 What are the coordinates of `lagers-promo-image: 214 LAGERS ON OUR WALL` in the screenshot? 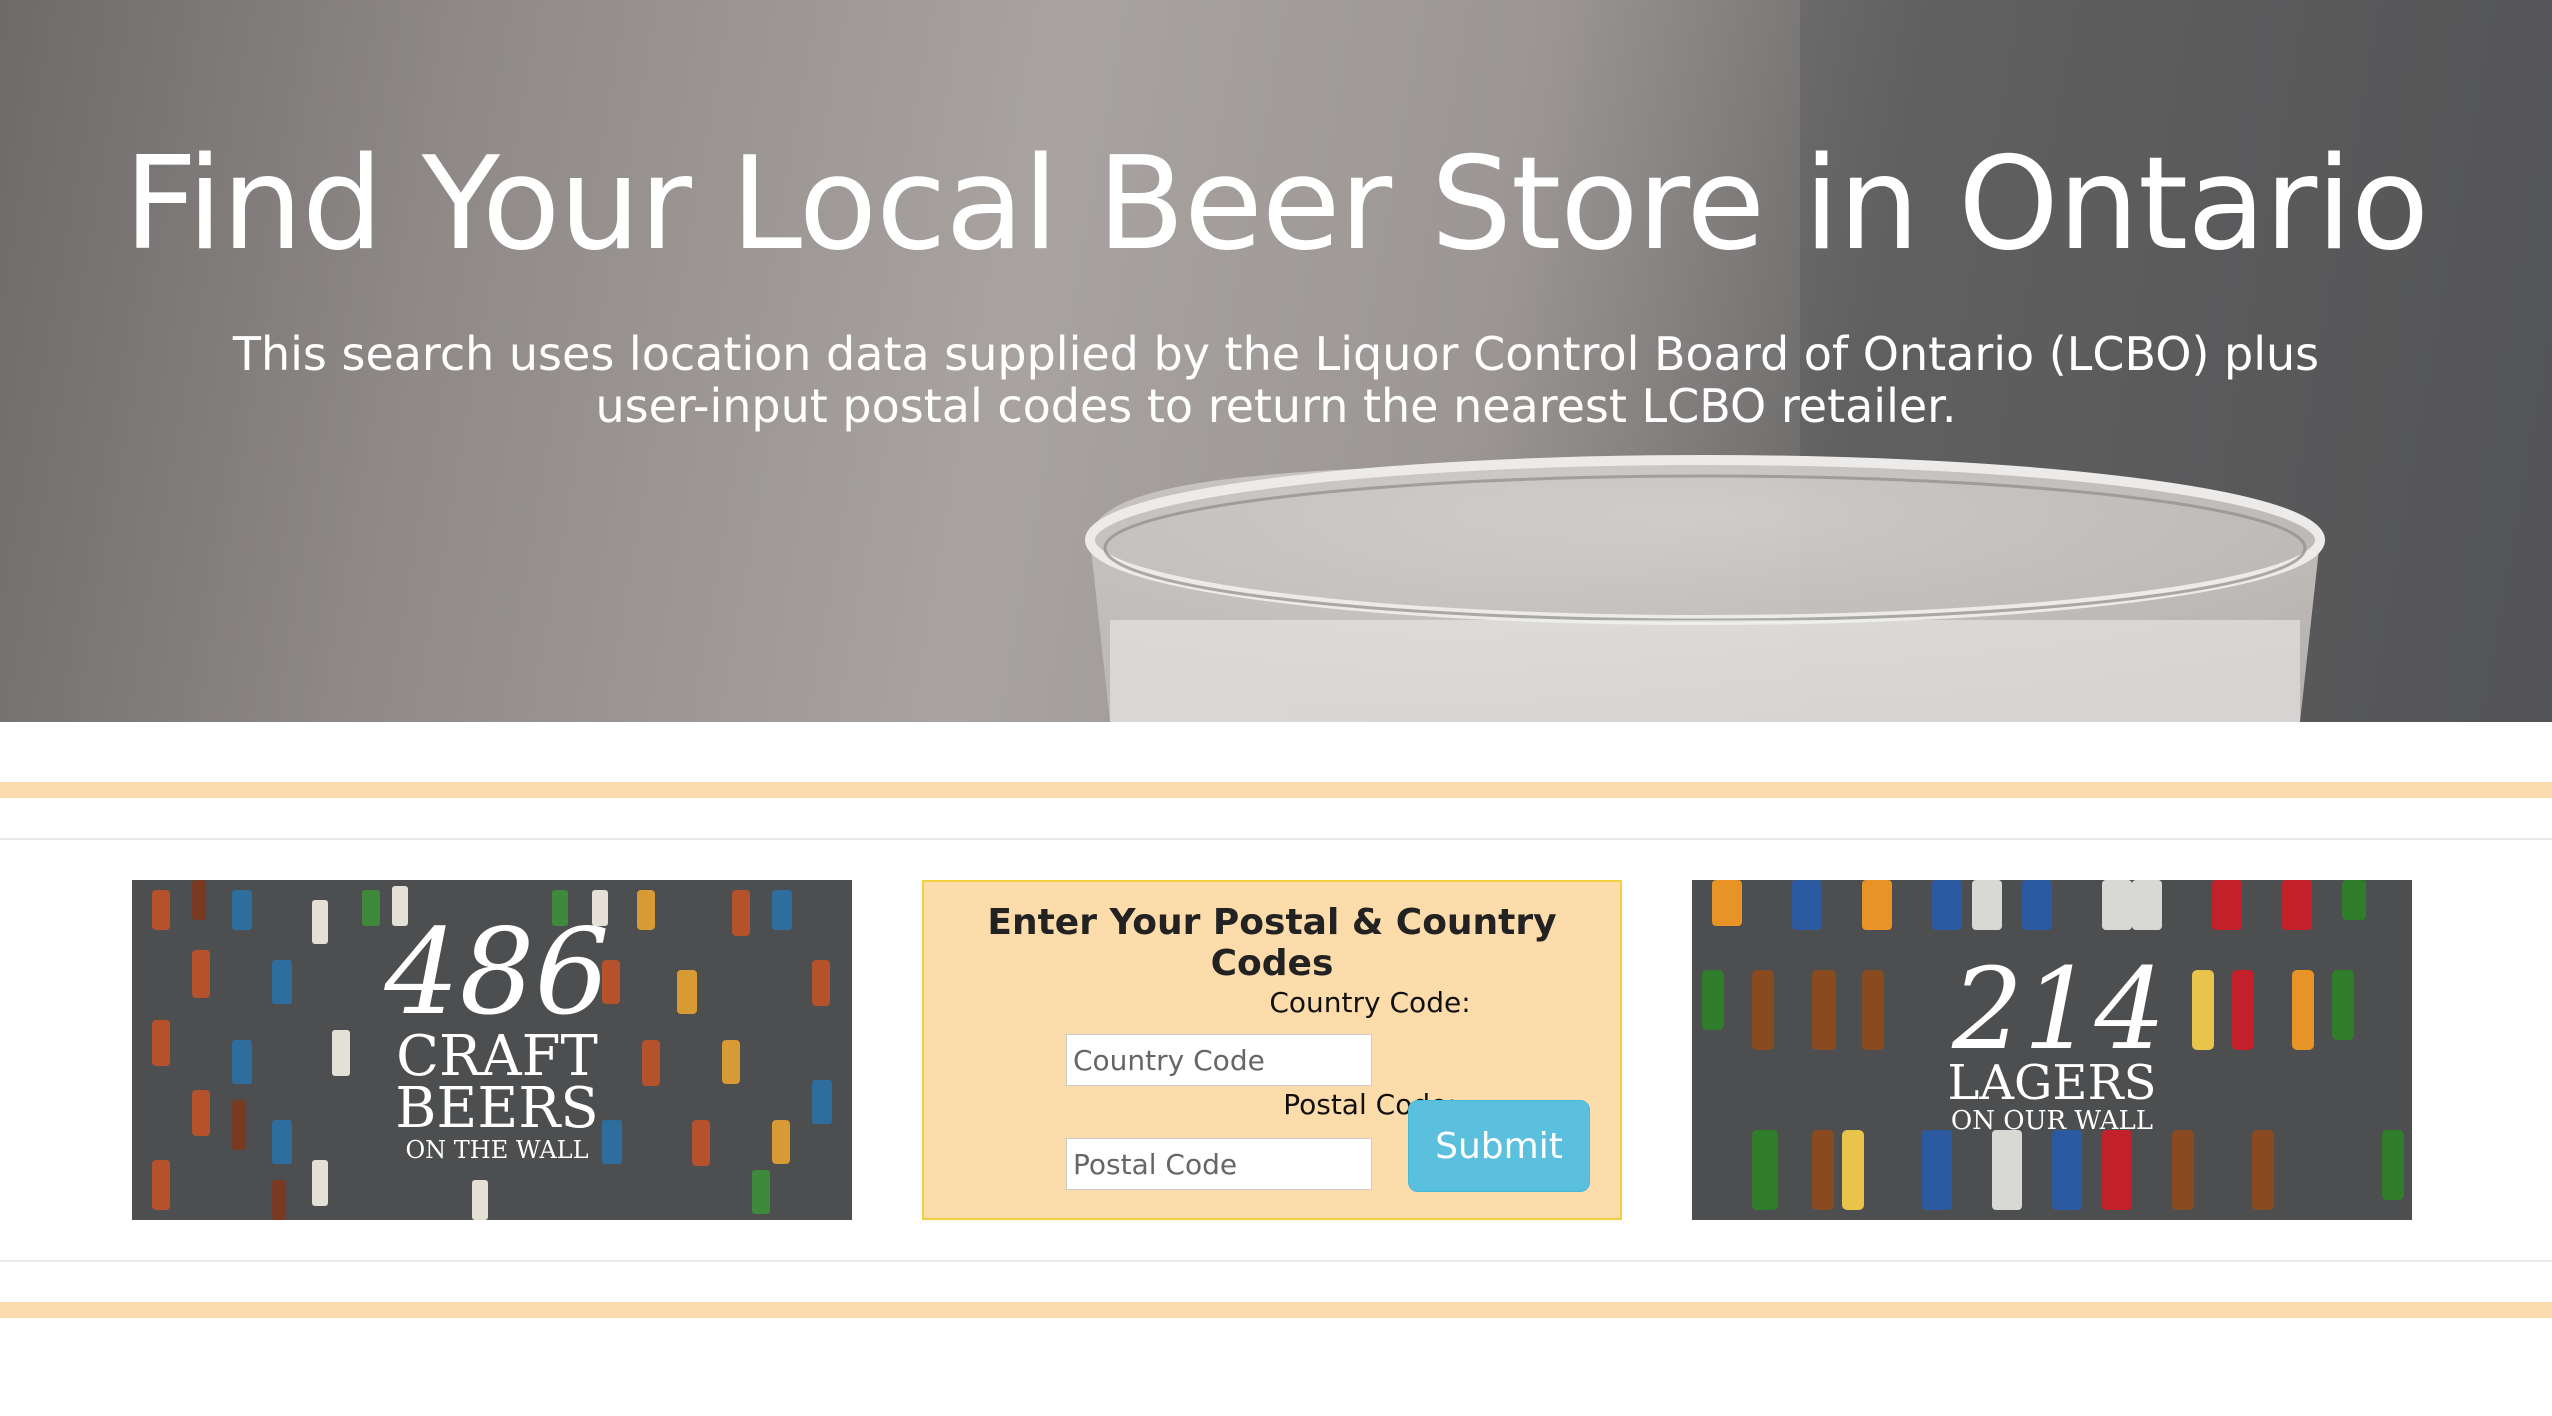 It's located at (2052, 1050).